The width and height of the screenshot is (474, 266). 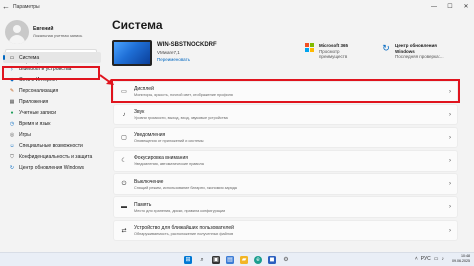 What do you see at coordinates (58, 35) in the screenshot?
I see `account-type: Локальная учетная запись` at bounding box center [58, 35].